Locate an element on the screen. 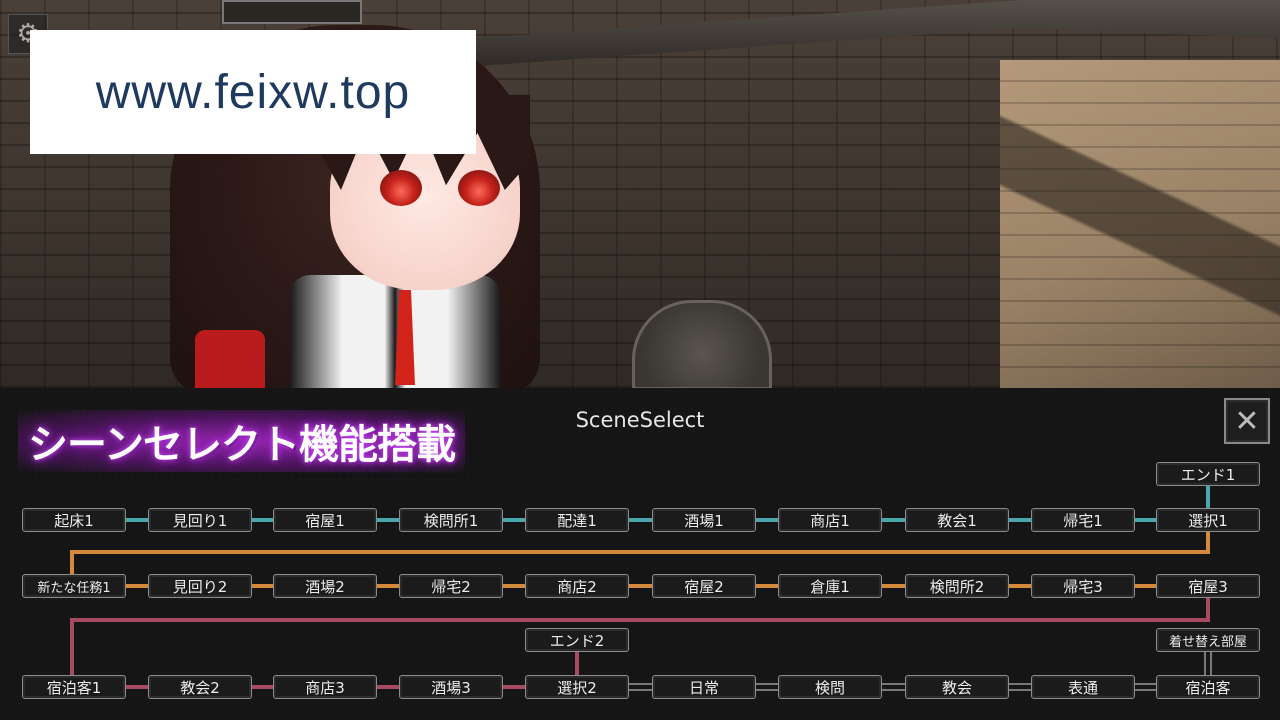 This screenshot has height=720, width=1280. scene-node: 宿泊客 is located at coordinates (1208, 687).